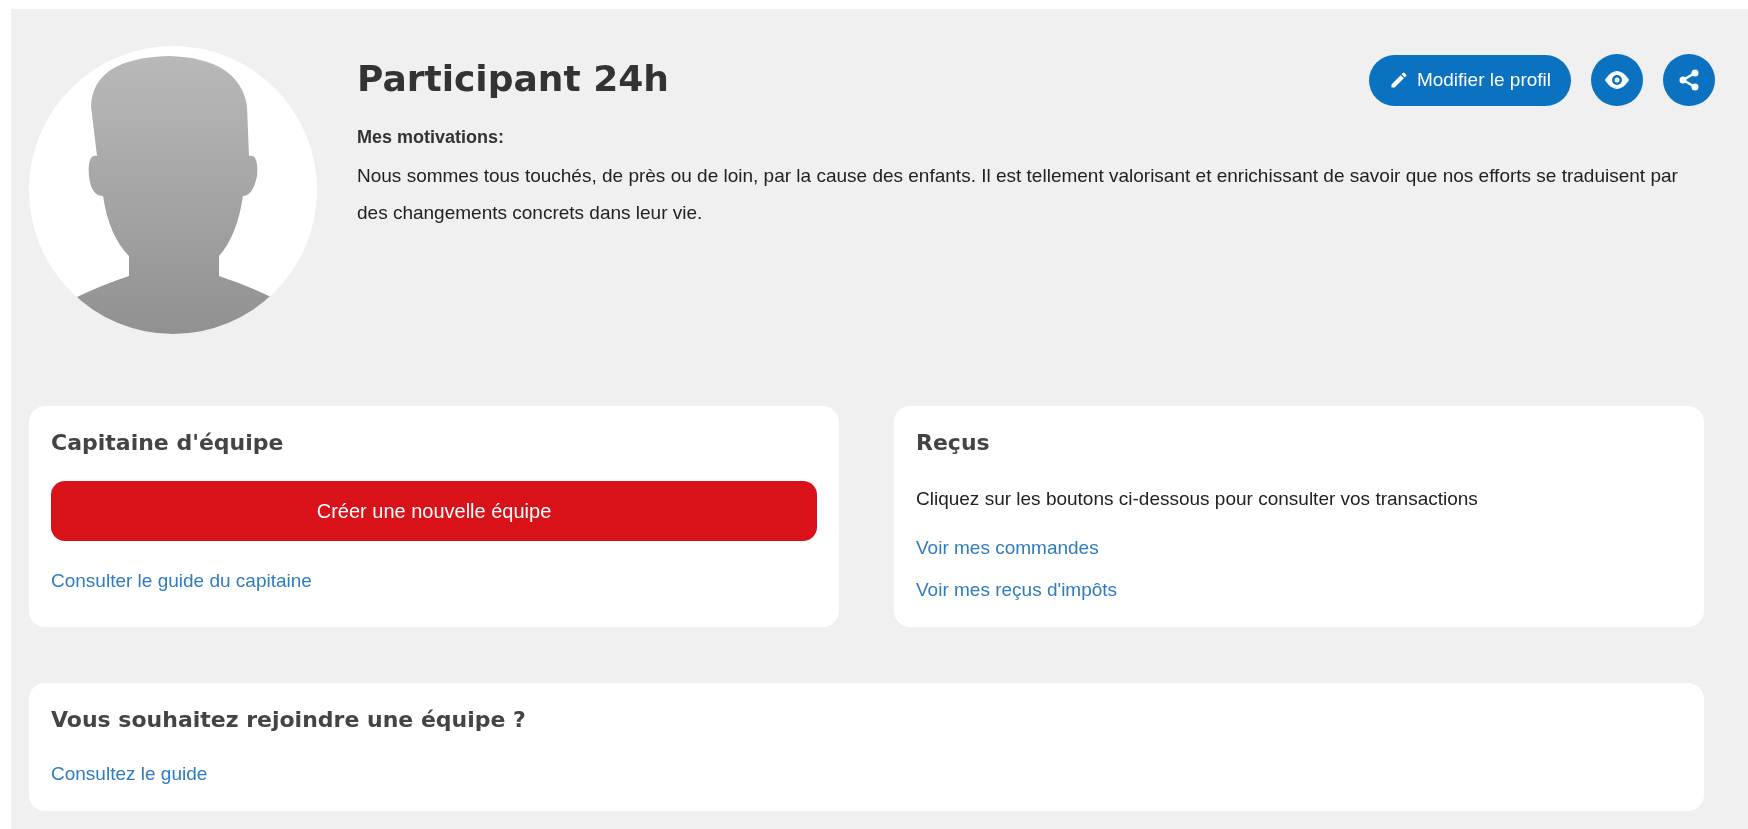 The height and width of the screenshot is (829, 1748). What do you see at coordinates (953, 443) in the screenshot?
I see `card-title: Reçus` at bounding box center [953, 443].